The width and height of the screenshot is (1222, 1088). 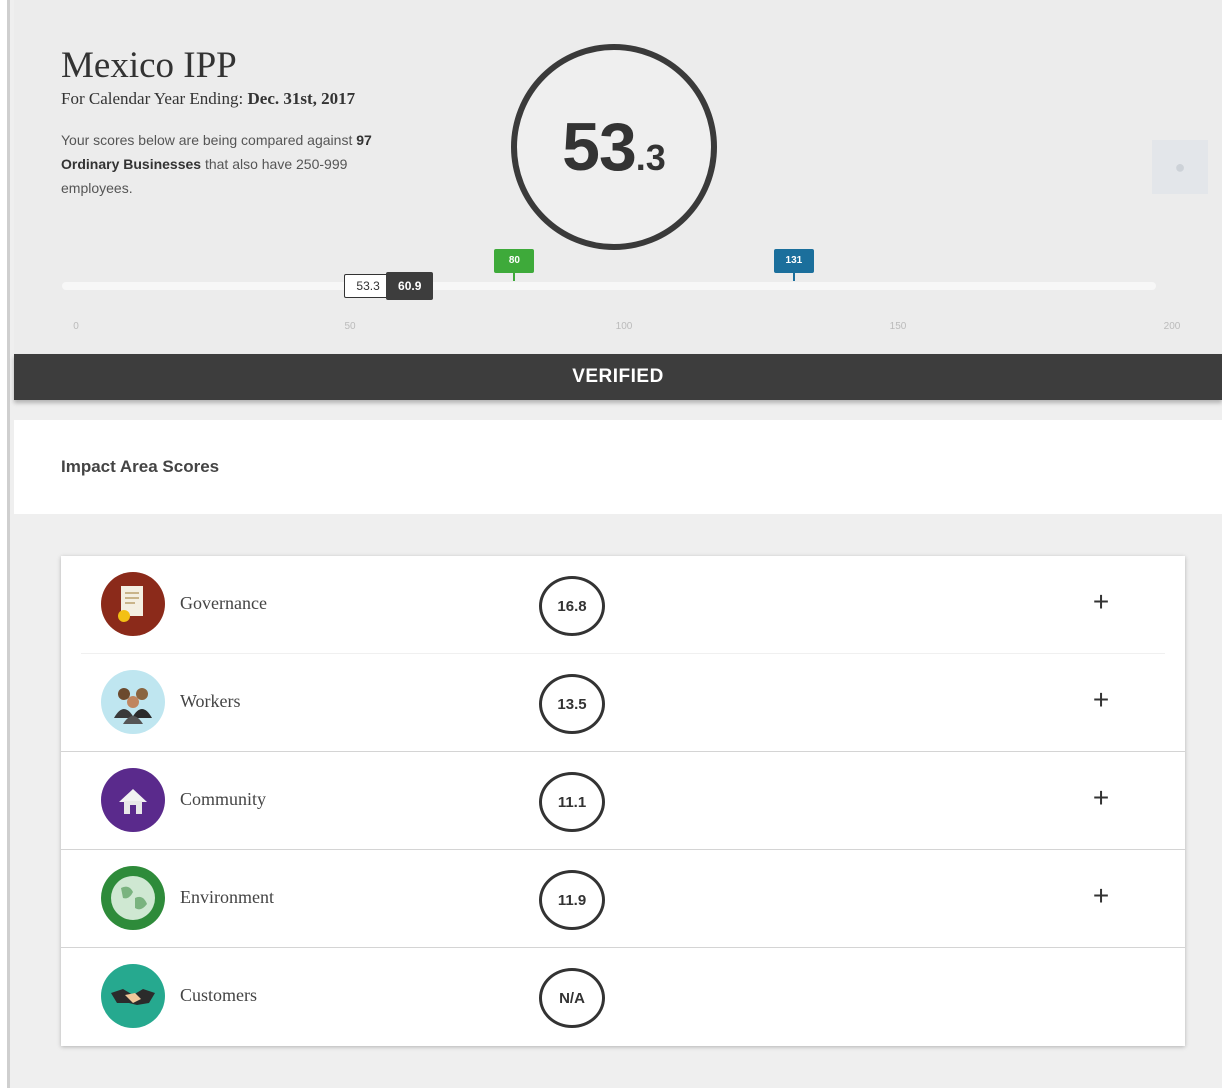 What do you see at coordinates (898, 326) in the screenshot?
I see `scale-tick: 150` at bounding box center [898, 326].